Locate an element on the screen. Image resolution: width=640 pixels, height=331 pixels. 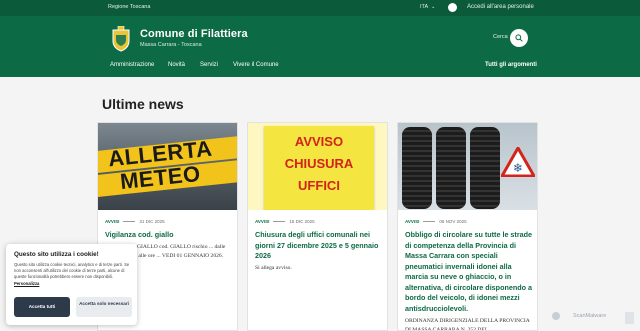
search-label: Cerca is located at coordinates (500, 37).